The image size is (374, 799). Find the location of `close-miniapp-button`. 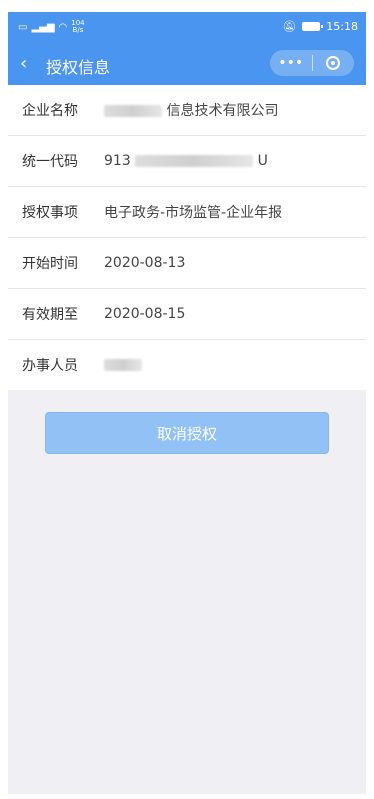

close-miniapp-button is located at coordinates (334, 63).